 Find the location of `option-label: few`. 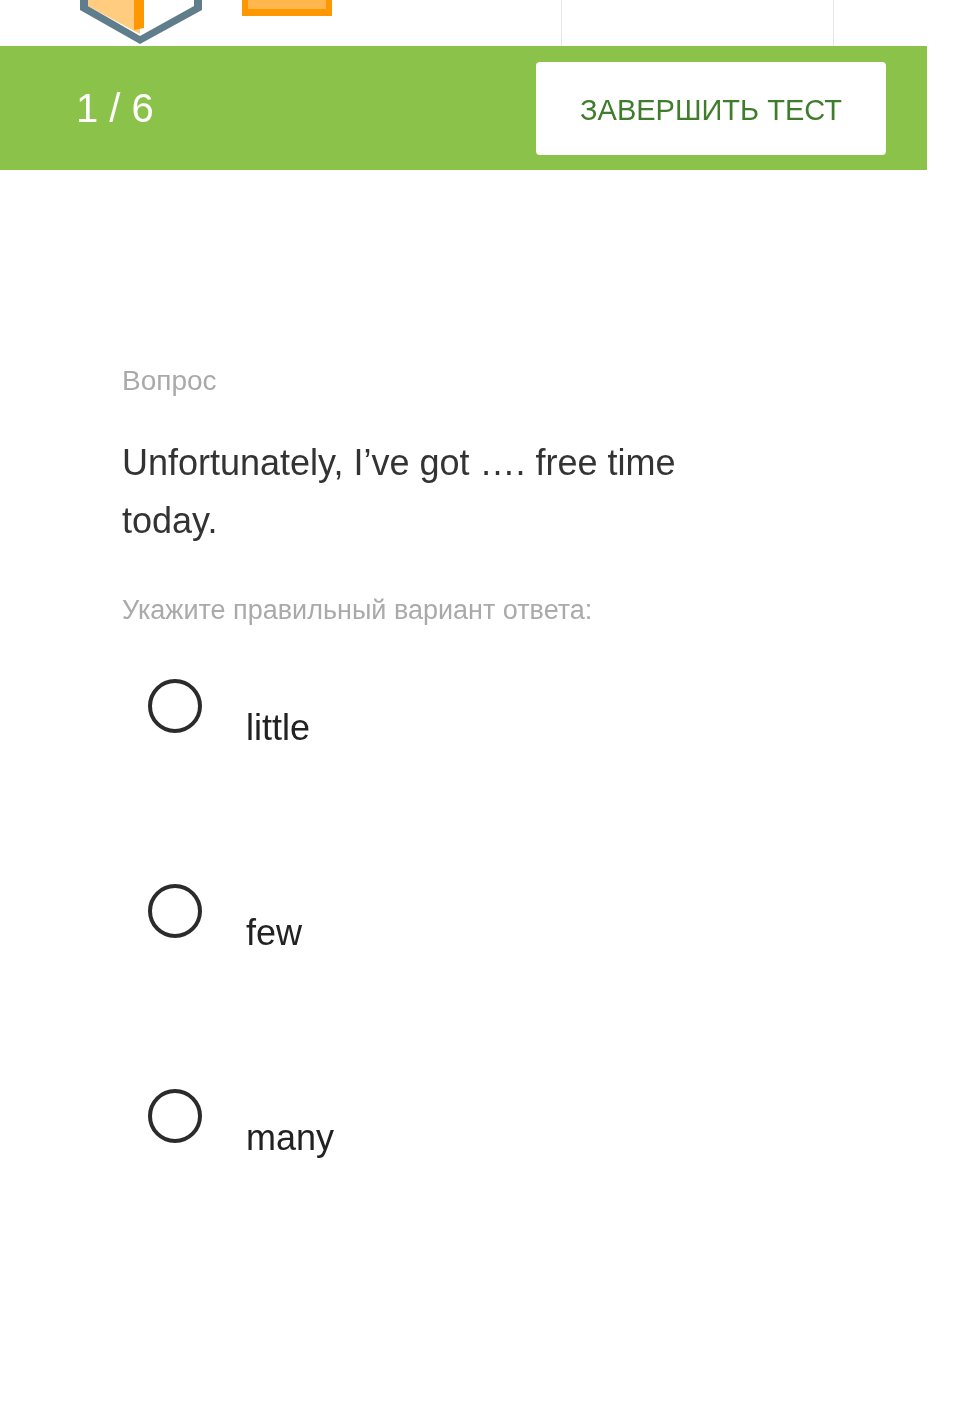

option-label: few is located at coordinates (274, 932).